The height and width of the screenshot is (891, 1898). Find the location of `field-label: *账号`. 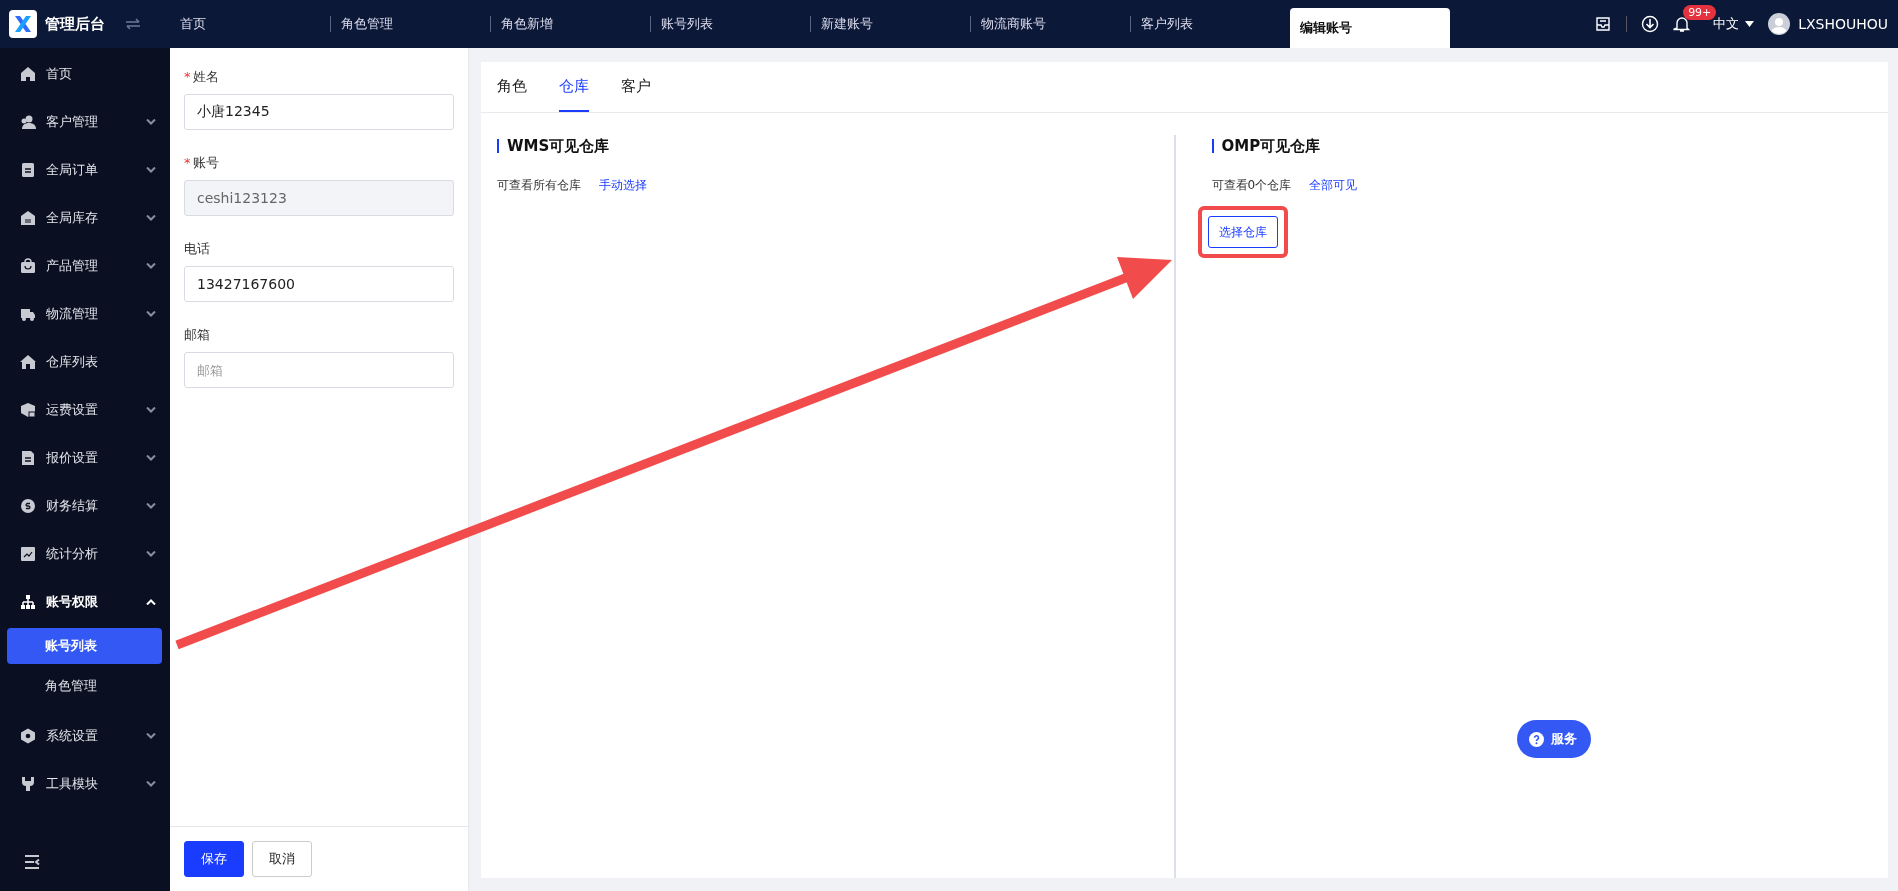

field-label: *账号 is located at coordinates (202, 163).